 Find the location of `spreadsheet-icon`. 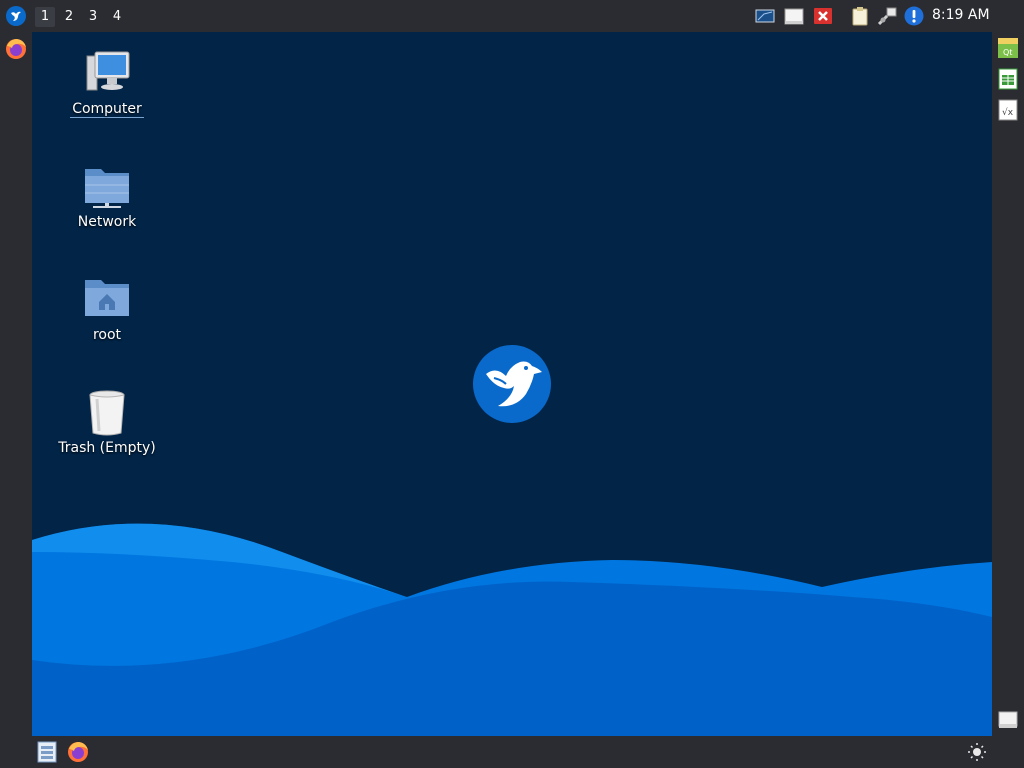

spreadsheet-icon is located at coordinates (1008, 79).